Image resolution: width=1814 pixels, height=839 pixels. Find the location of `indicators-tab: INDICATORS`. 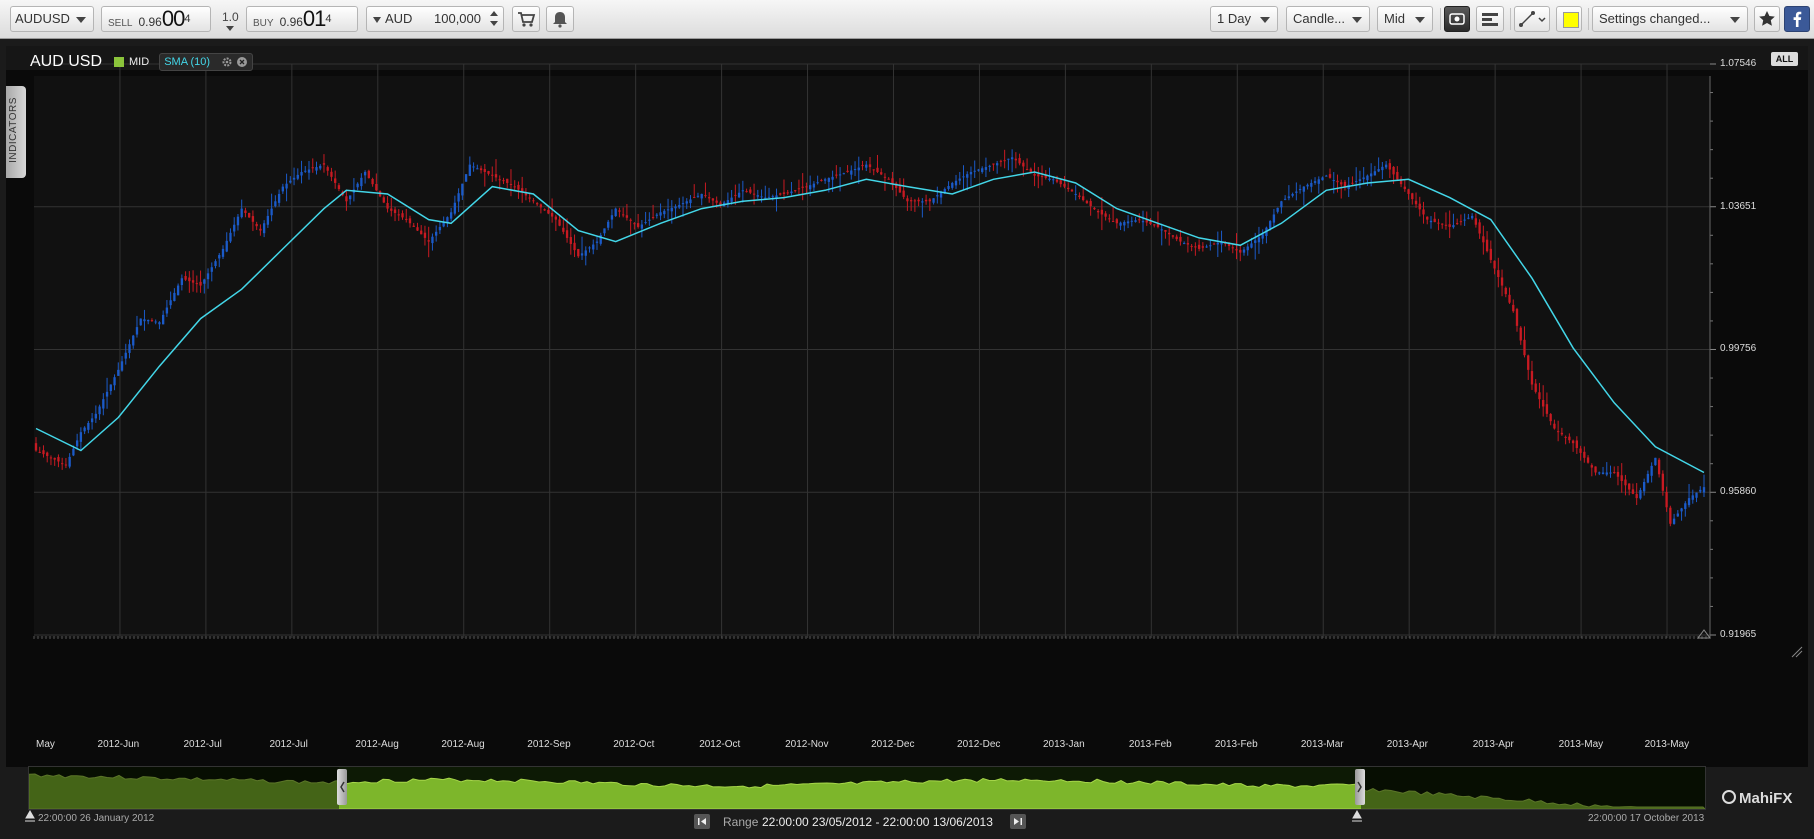

indicators-tab: INDICATORS is located at coordinates (16, 132).